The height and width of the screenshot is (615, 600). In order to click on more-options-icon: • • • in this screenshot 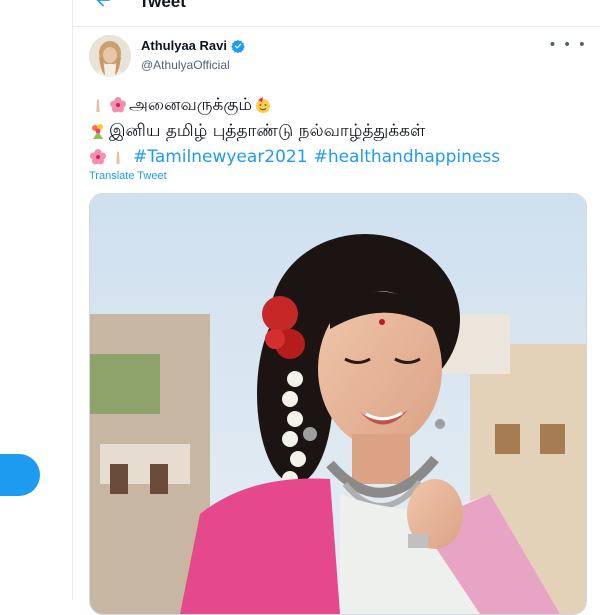, I will do `click(567, 45)`.